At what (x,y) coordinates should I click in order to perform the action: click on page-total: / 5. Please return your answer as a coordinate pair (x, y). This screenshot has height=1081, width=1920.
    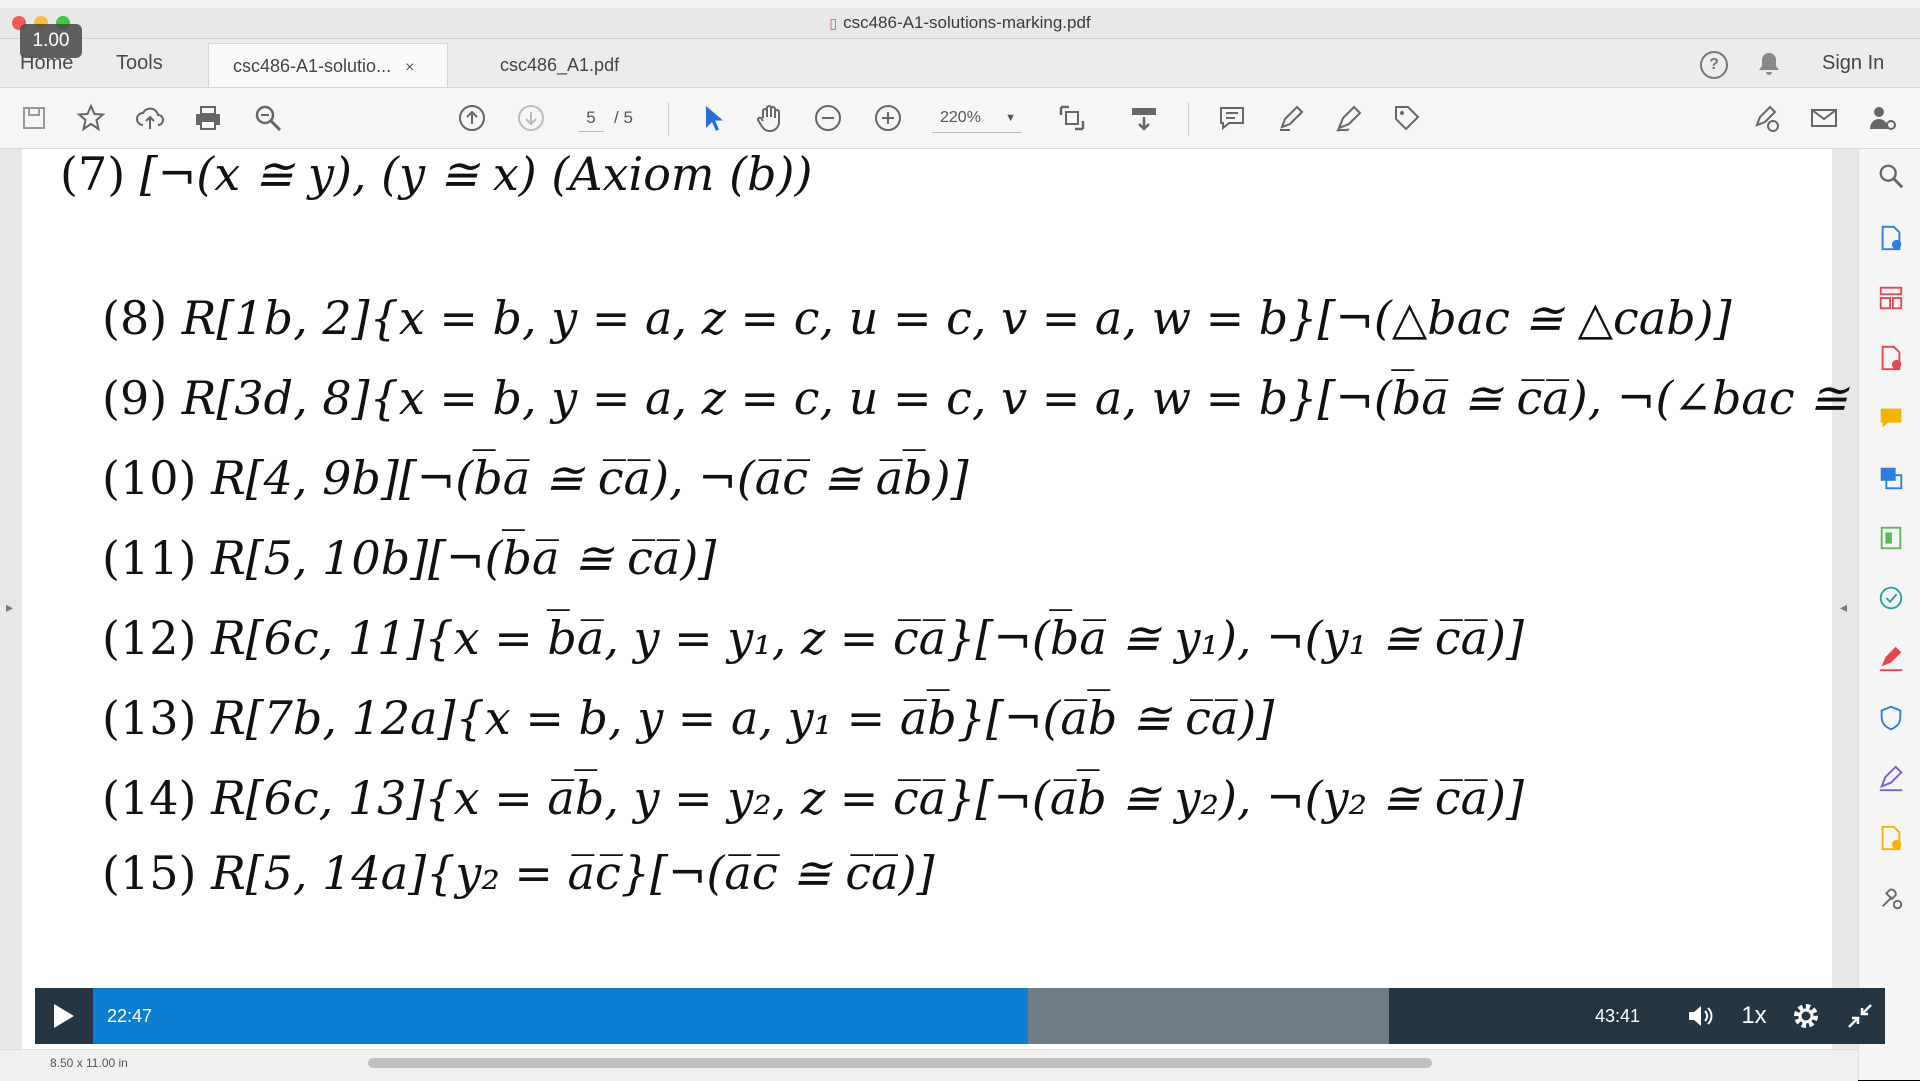
    Looking at the image, I should click on (623, 117).